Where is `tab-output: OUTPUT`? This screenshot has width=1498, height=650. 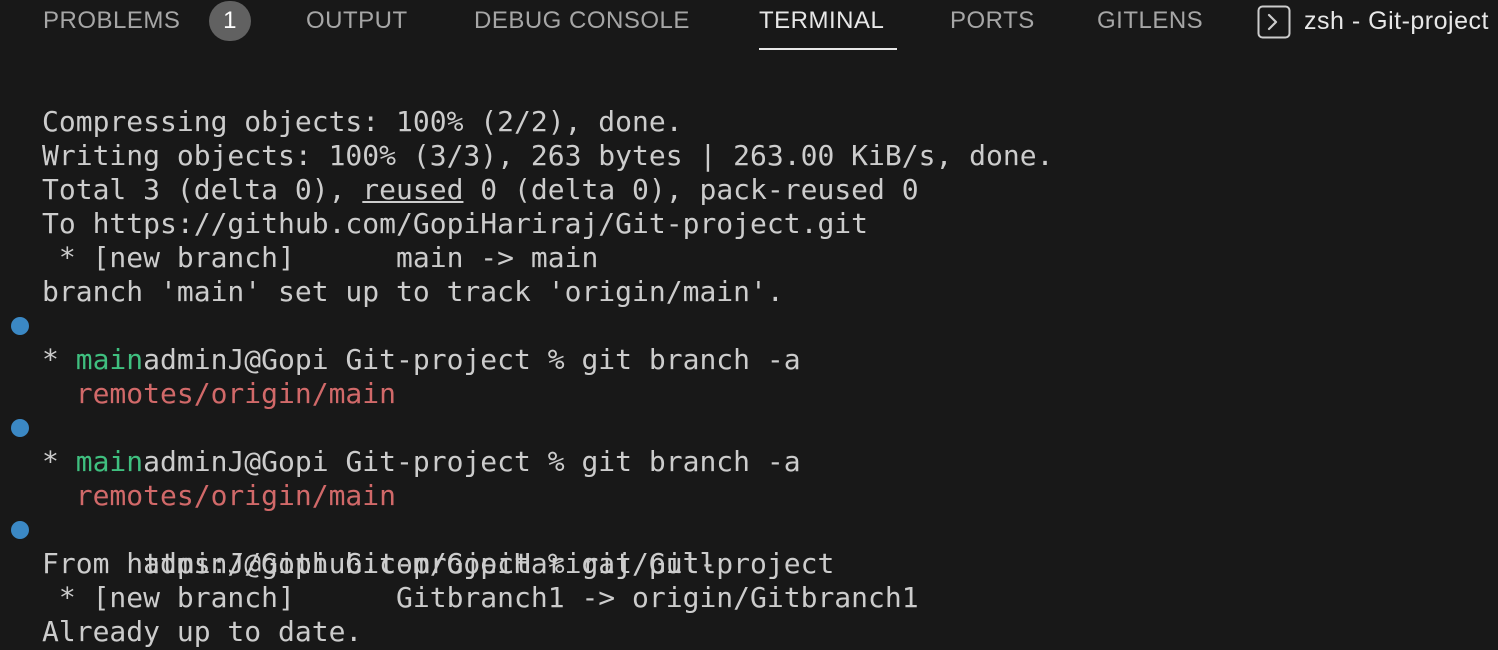 tab-output: OUTPUT is located at coordinates (357, 26).